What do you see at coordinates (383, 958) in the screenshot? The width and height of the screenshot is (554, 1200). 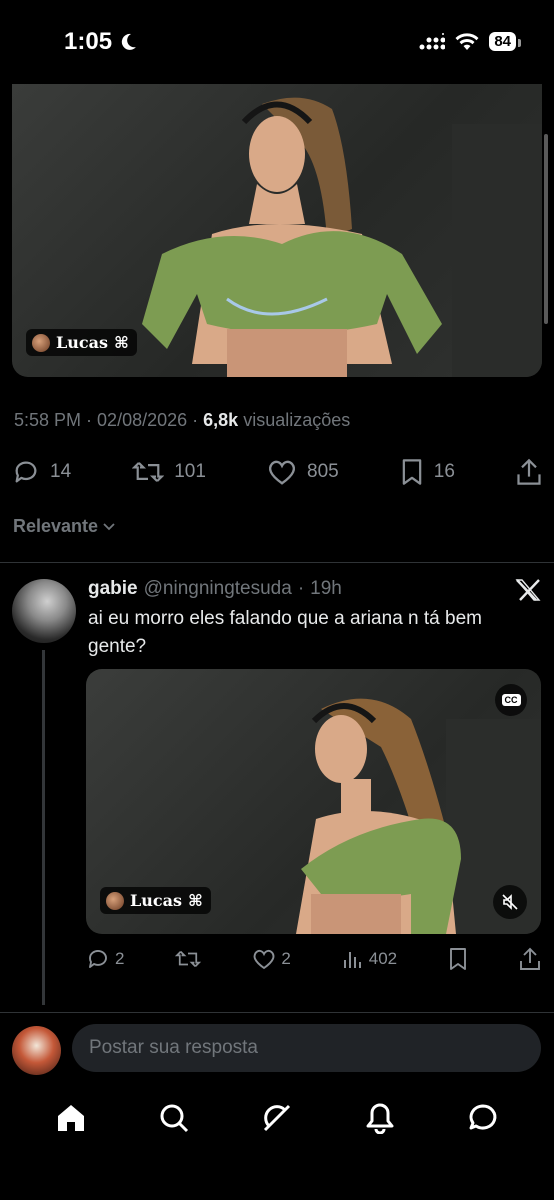 I see `reply-views-count: 402` at bounding box center [383, 958].